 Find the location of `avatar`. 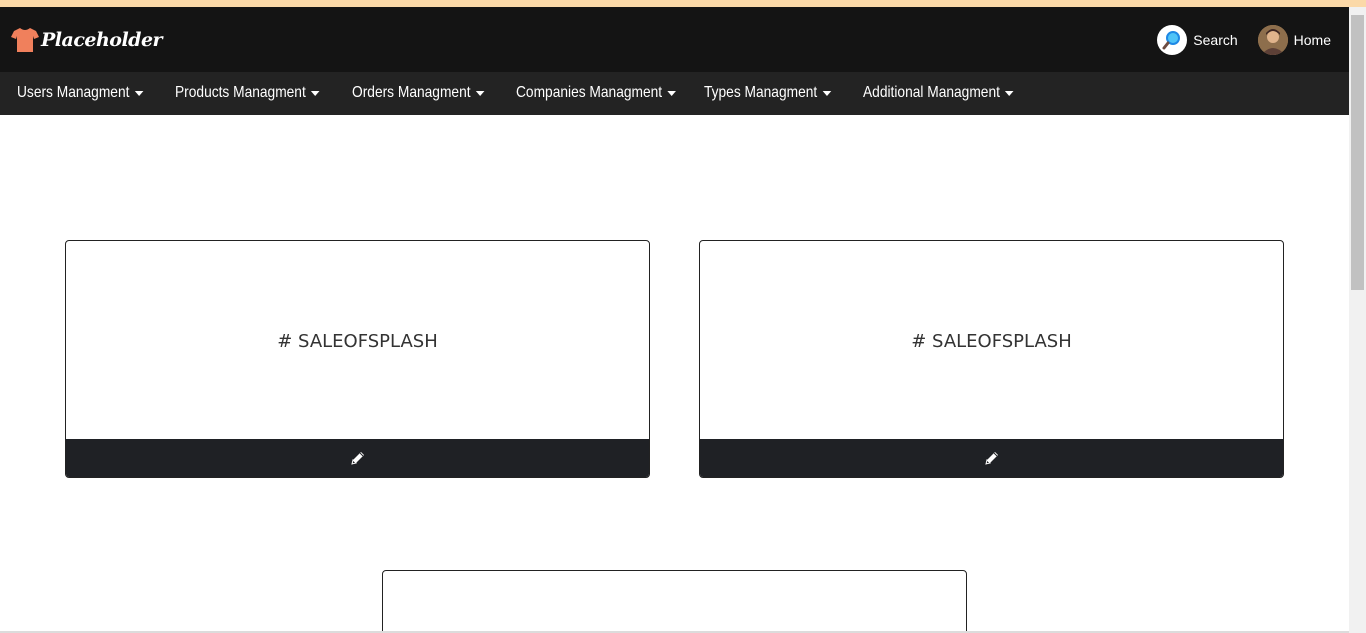

avatar is located at coordinates (1272, 40).